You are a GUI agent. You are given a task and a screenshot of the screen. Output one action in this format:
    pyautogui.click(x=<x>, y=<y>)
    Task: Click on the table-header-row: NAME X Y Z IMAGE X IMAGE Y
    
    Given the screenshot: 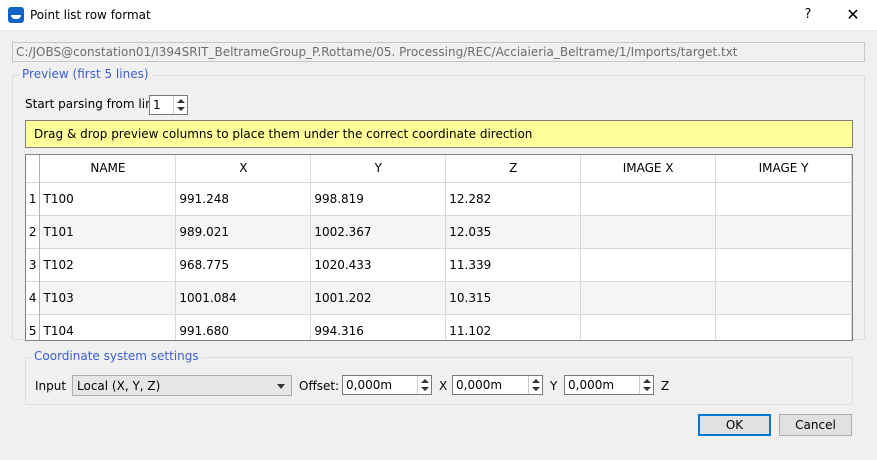 What is the action you would take?
    pyautogui.click(x=439, y=168)
    